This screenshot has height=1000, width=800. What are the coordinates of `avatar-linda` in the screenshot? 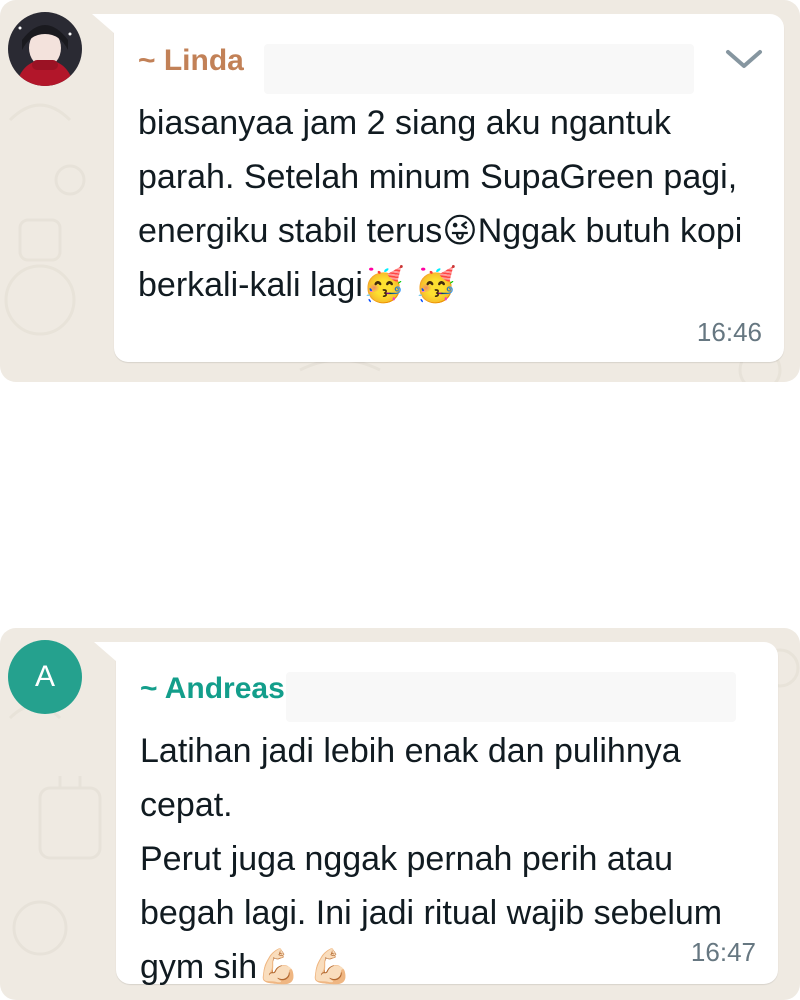 It's located at (45, 49).